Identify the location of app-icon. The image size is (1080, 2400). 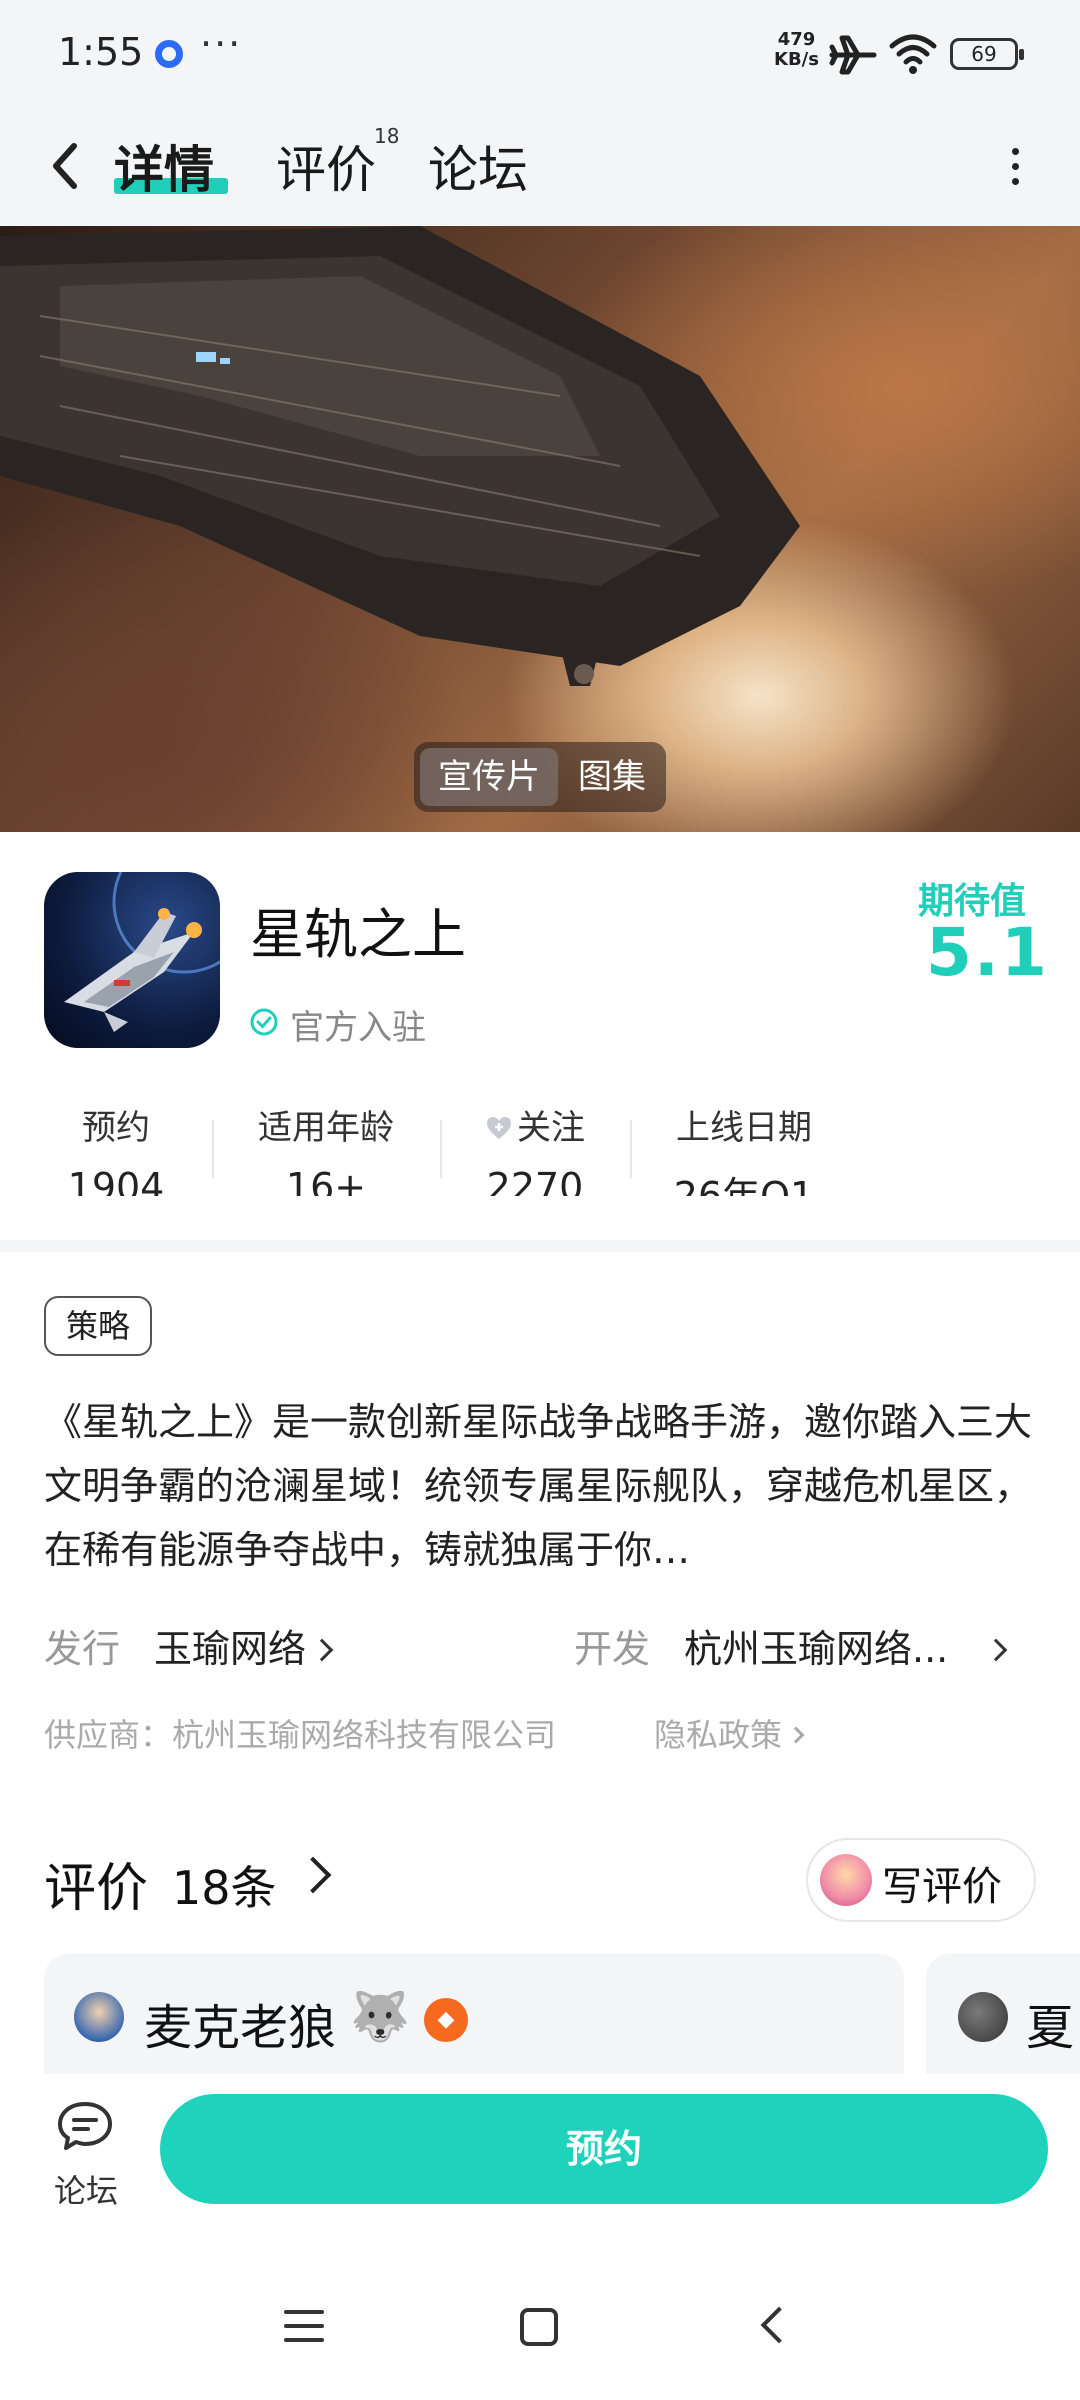
(132, 960).